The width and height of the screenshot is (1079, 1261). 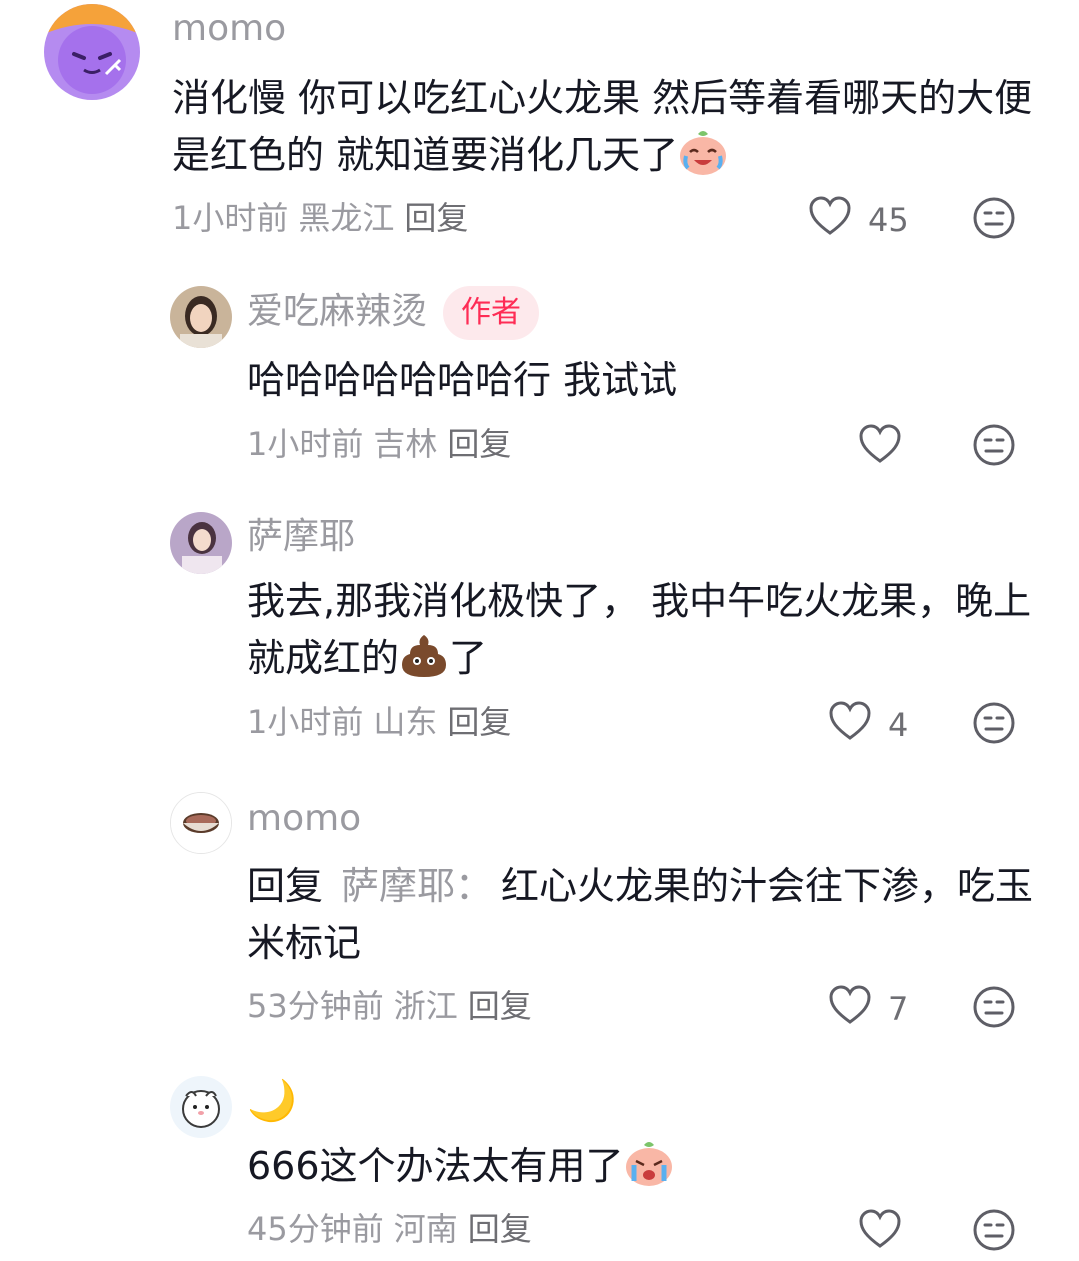 I want to click on like-button: 4, so click(x=898, y=726).